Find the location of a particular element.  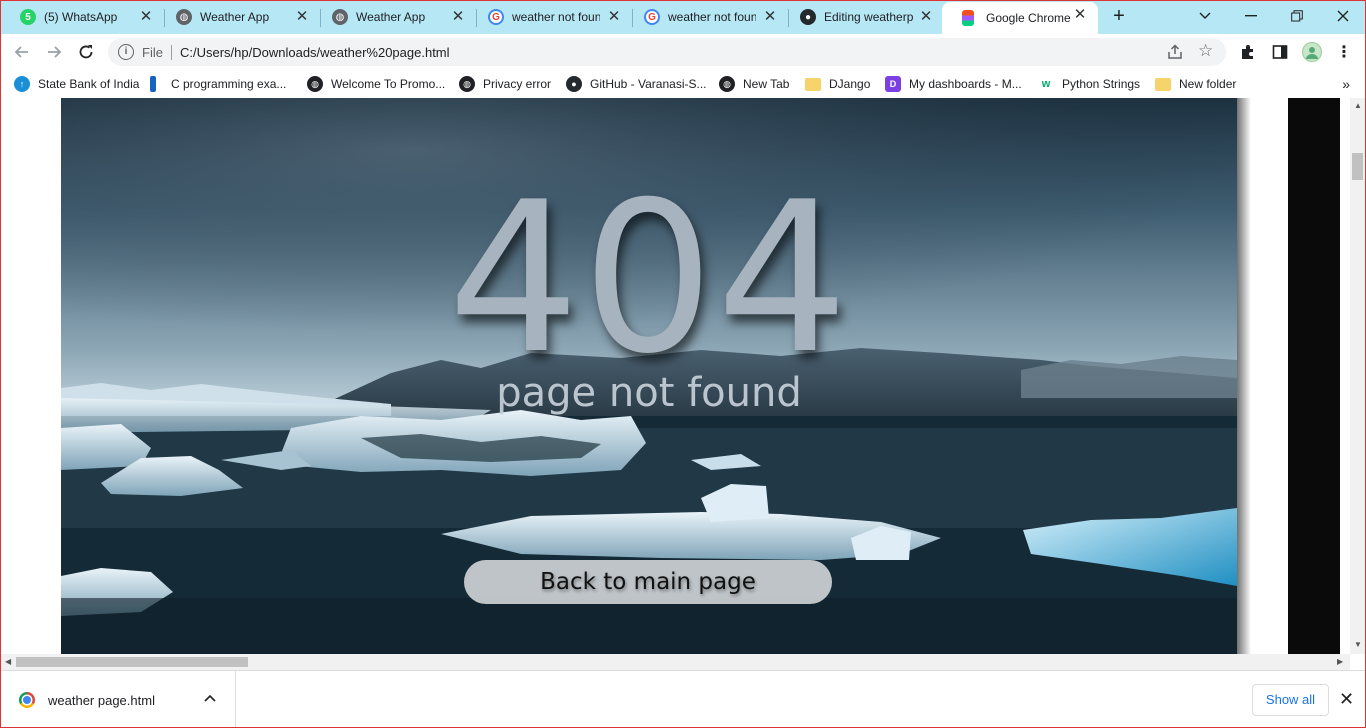

restore-button is located at coordinates (1297, 16).